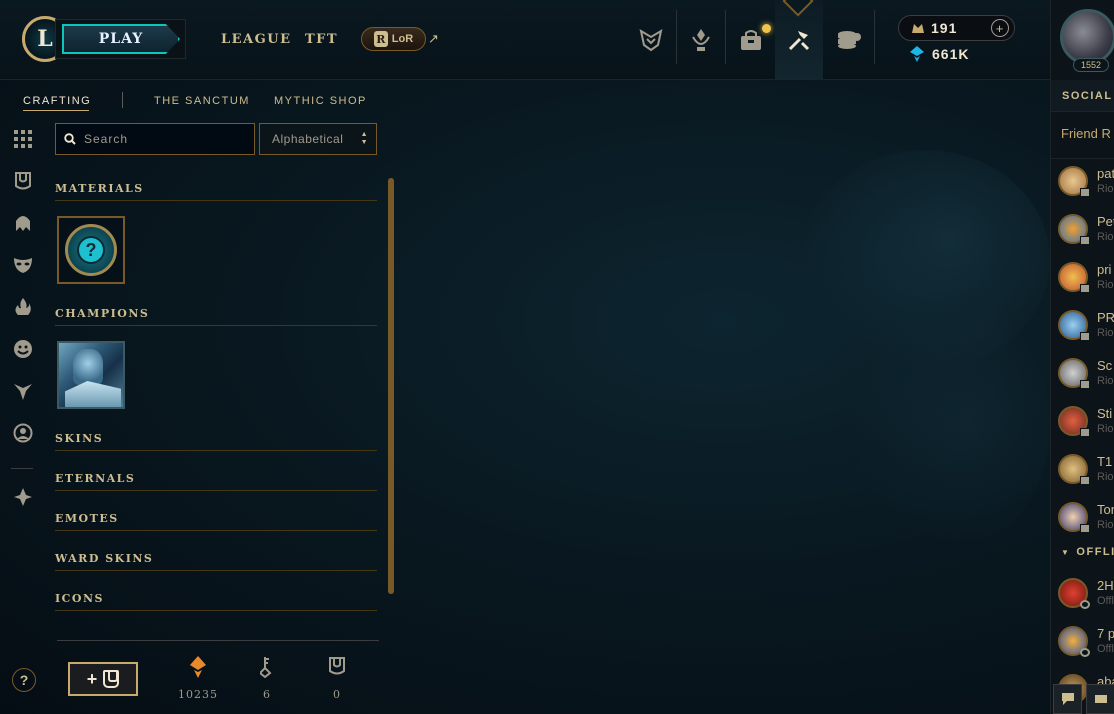 The image size is (1114, 714). I want to click on friend-list-item: Sti Rio, so click(1086, 430).